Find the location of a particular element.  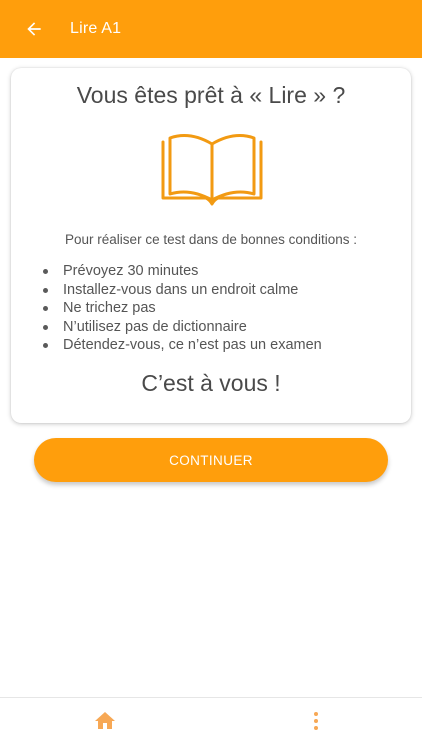

arrow-left-icon is located at coordinates (34, 29).